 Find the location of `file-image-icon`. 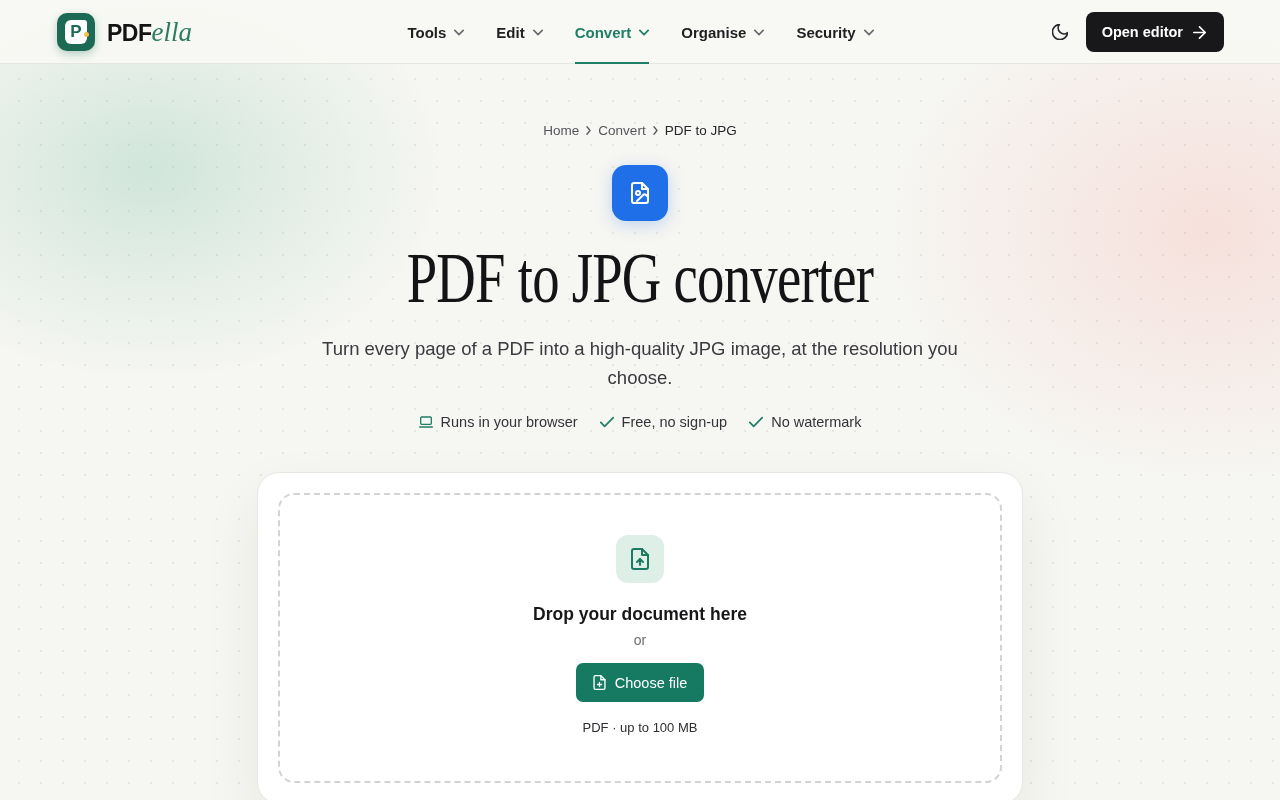

file-image-icon is located at coordinates (640, 193).